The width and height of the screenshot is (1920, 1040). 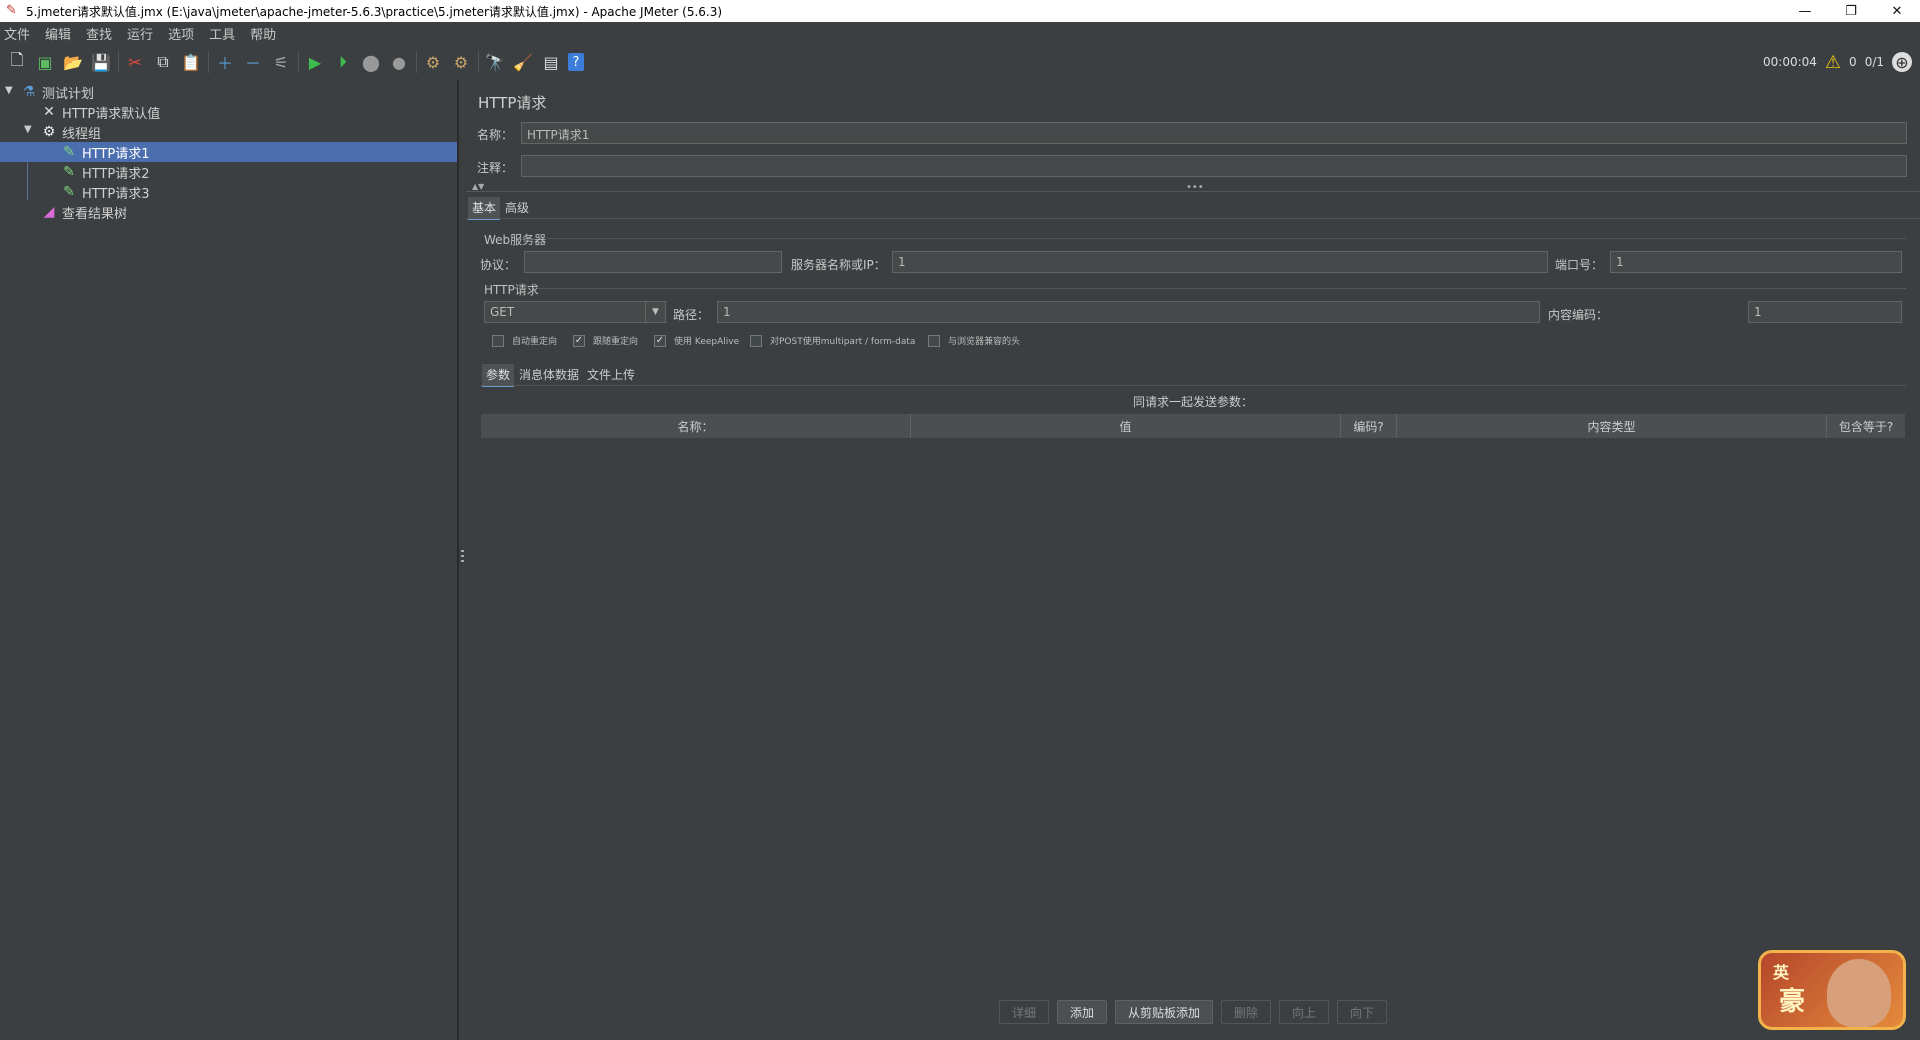 I want to click on column-header-include-equals: 包含等于?, so click(x=1866, y=426).